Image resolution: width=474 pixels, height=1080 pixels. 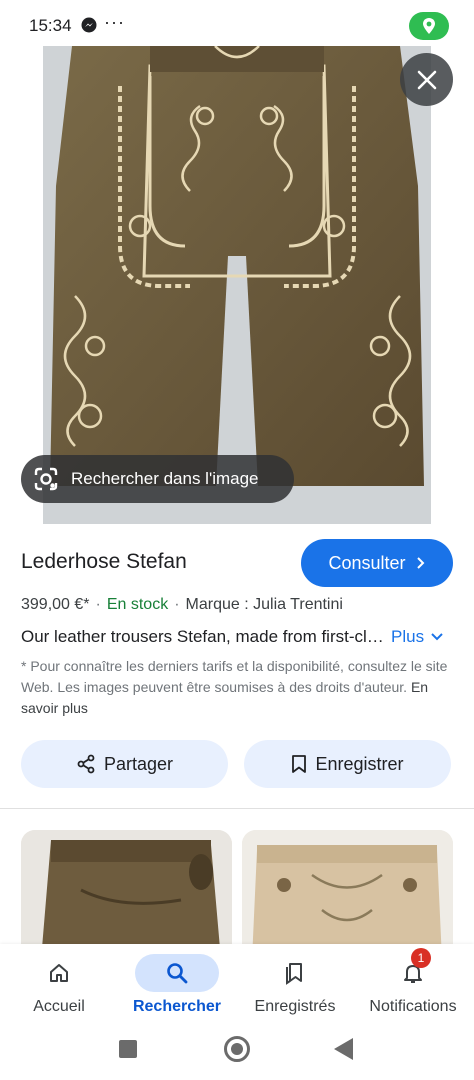 I want to click on search-in-image-label: Rechercher dans l'image, so click(x=165, y=478).